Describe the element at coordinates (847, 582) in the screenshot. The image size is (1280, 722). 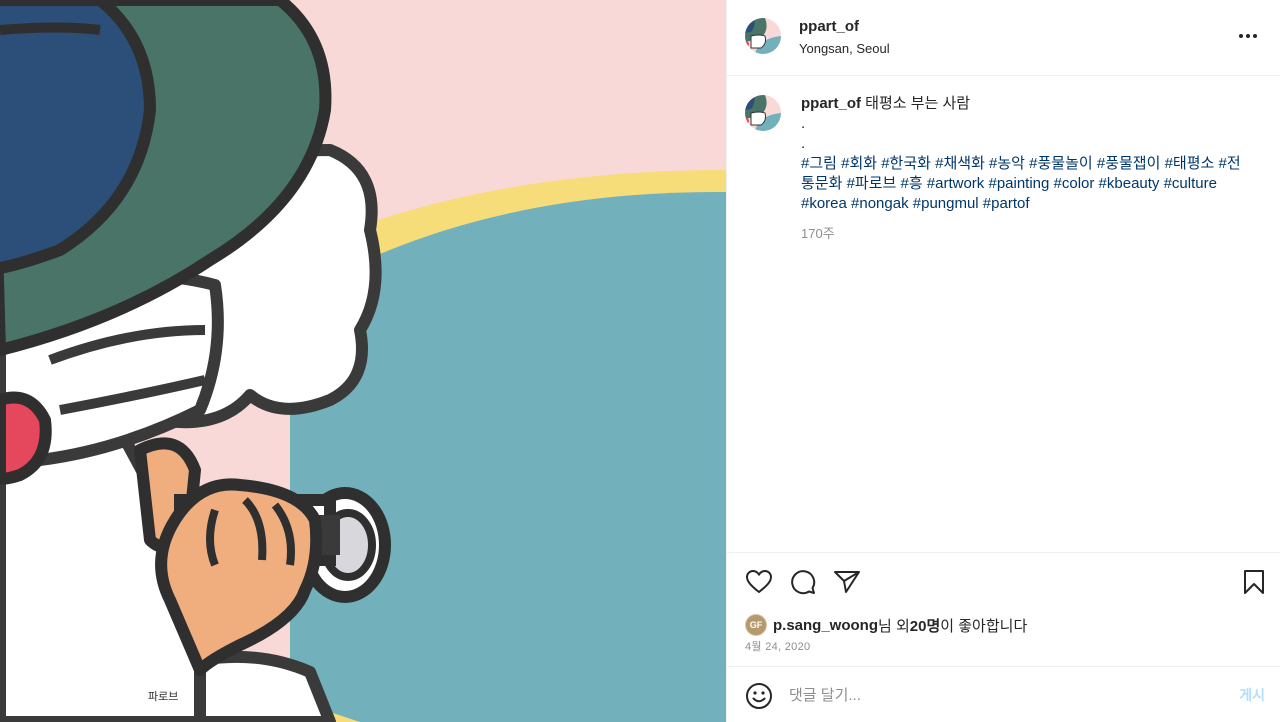
I see `paper-plane-icon` at that location.